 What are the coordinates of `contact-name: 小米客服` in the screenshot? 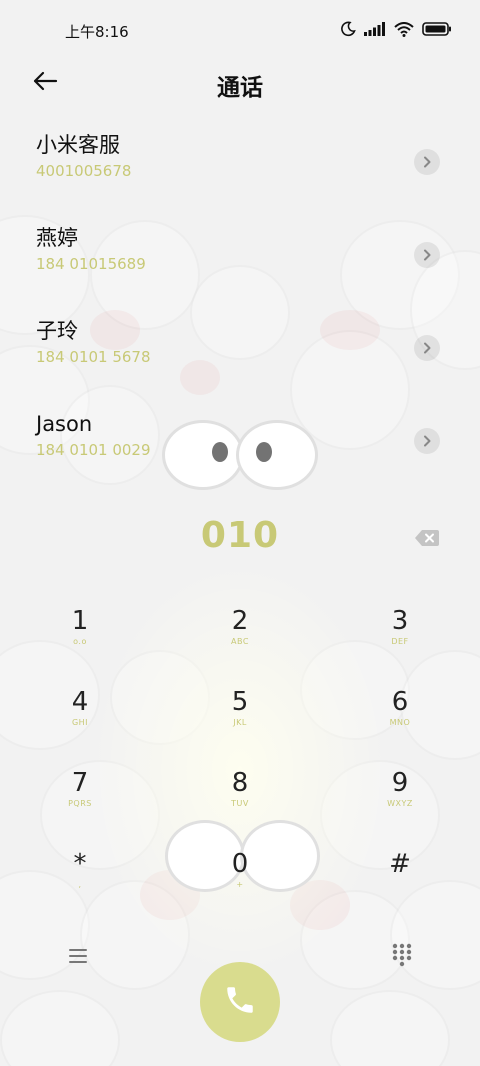 It's located at (78, 145).